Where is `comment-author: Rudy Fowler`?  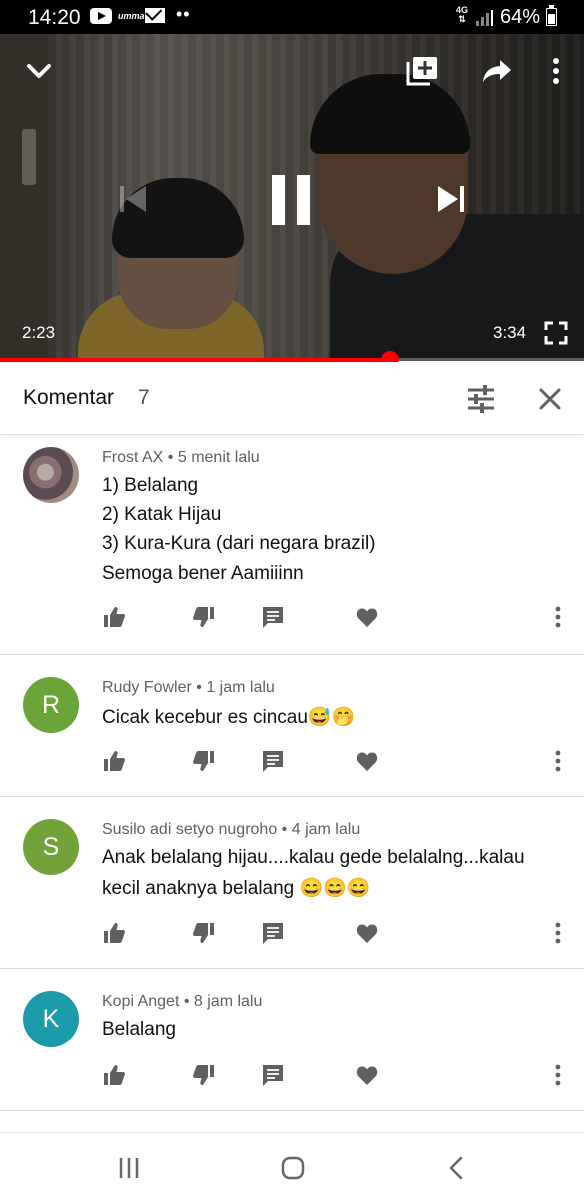
comment-author: Rudy Fowler is located at coordinates (147, 687).